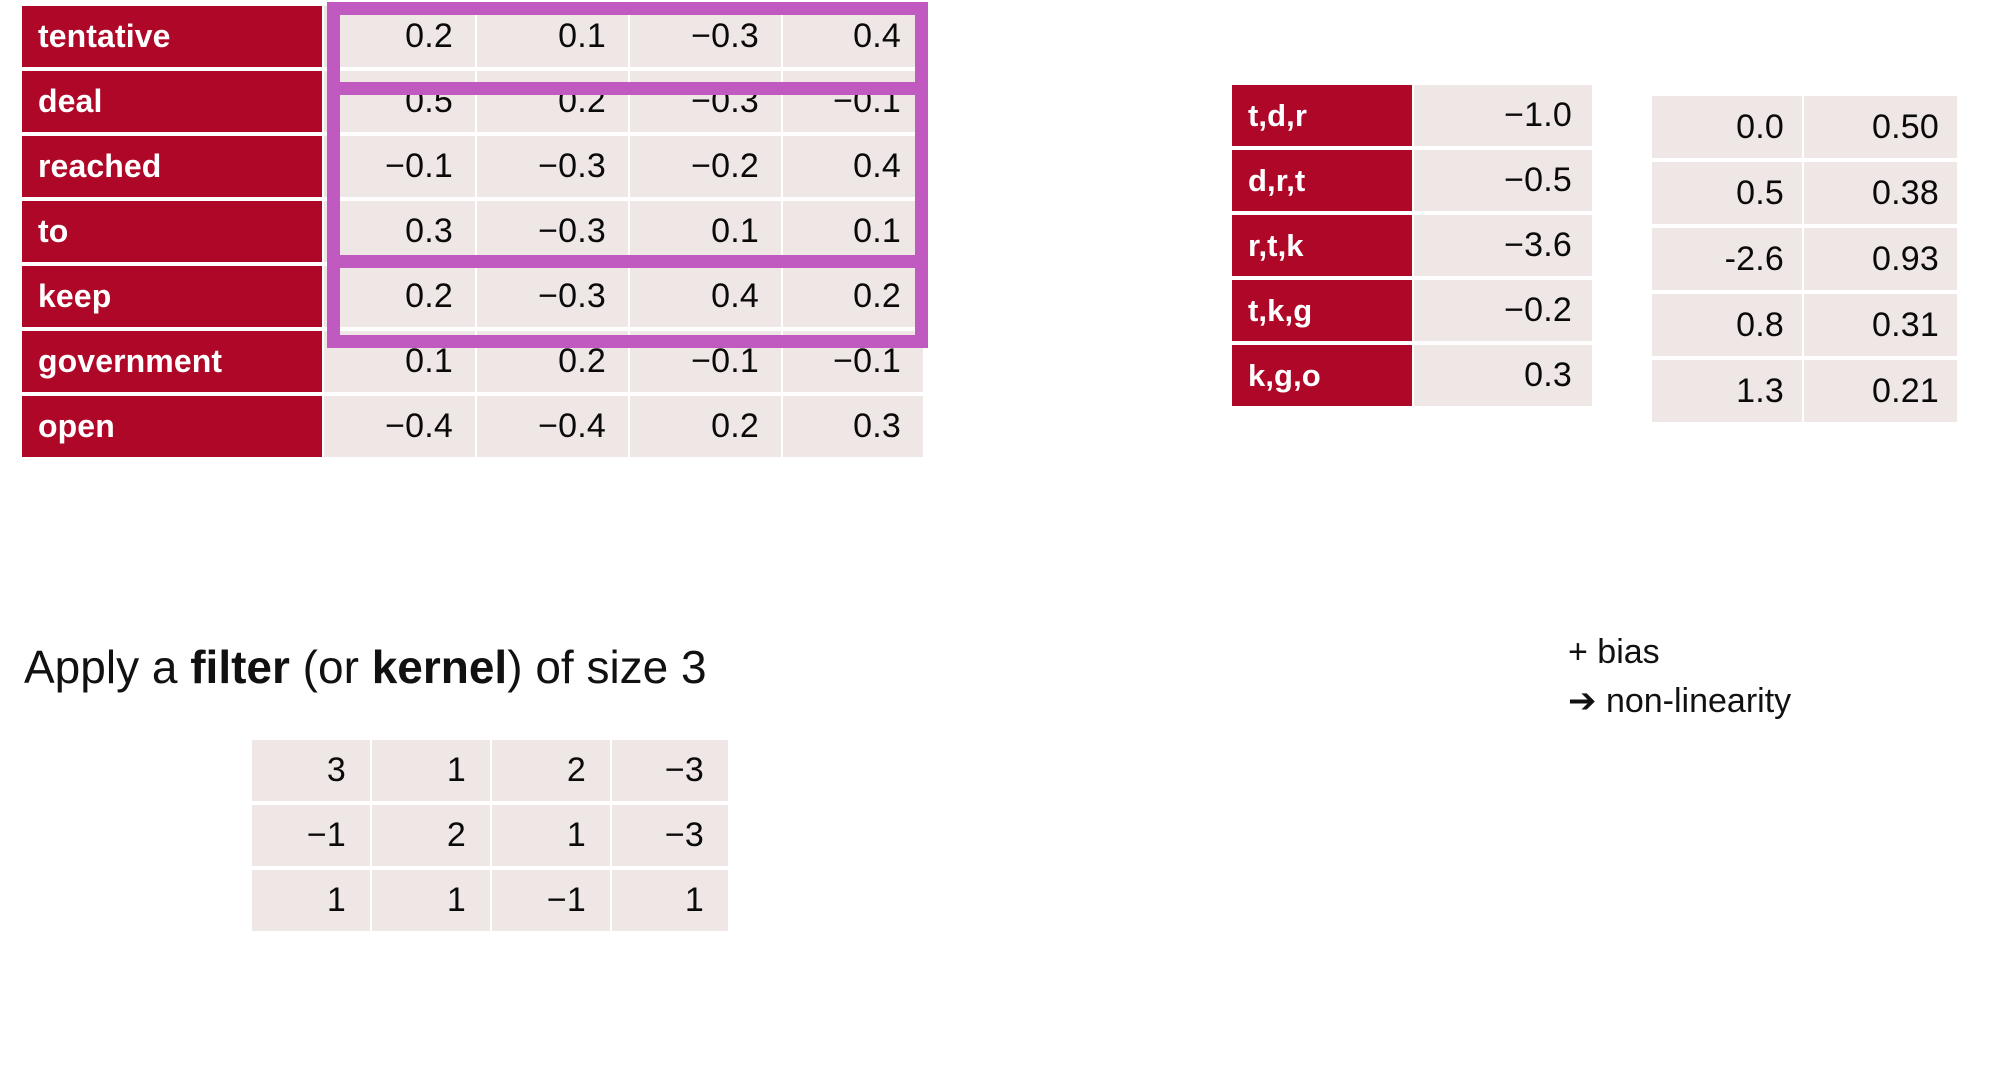 This screenshot has height=1084, width=2016. Describe the element at coordinates (399, 166) in the screenshot. I see `embedding-cell-r2-c0: −0.1` at that location.